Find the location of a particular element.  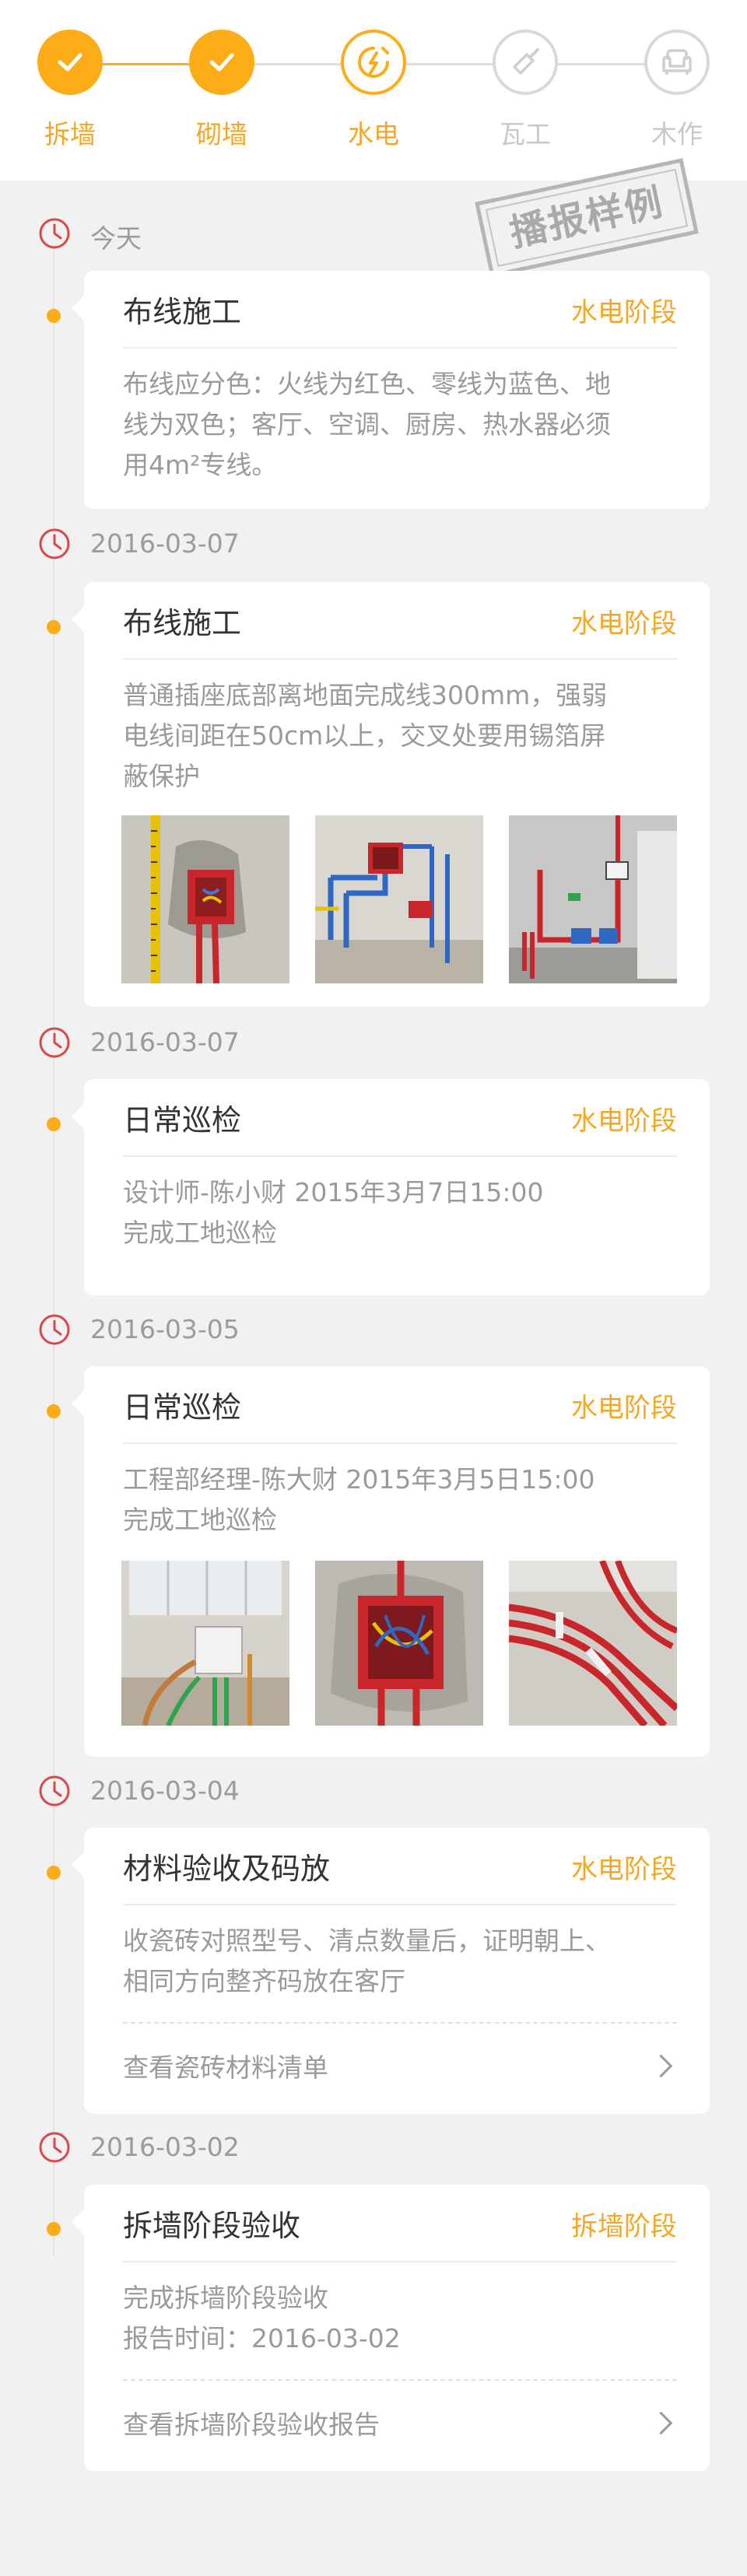

link-label: 查看拆墙阶段验收报告 is located at coordinates (251, 2425).